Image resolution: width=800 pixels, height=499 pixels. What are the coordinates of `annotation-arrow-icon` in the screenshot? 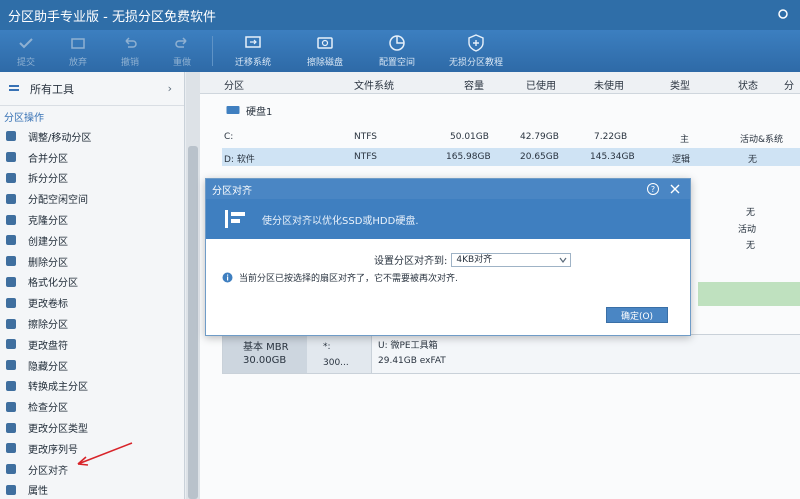 It's located at (105, 454).